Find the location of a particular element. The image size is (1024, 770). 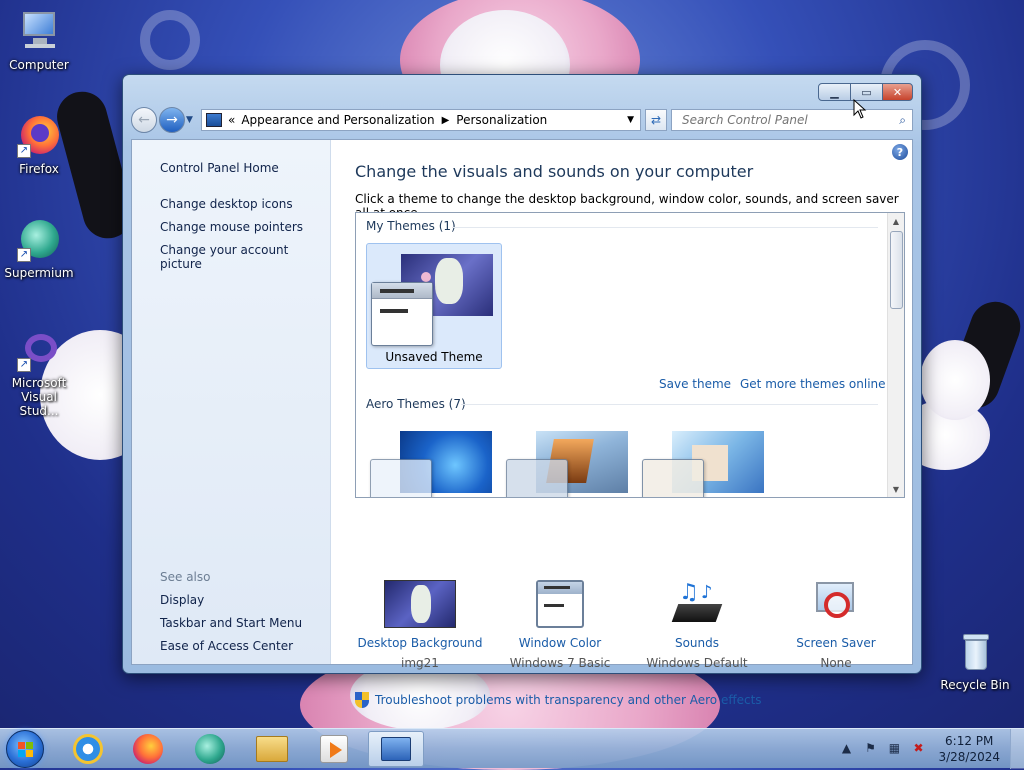

theme-unsaved: Unsaved Theme is located at coordinates (434, 306).